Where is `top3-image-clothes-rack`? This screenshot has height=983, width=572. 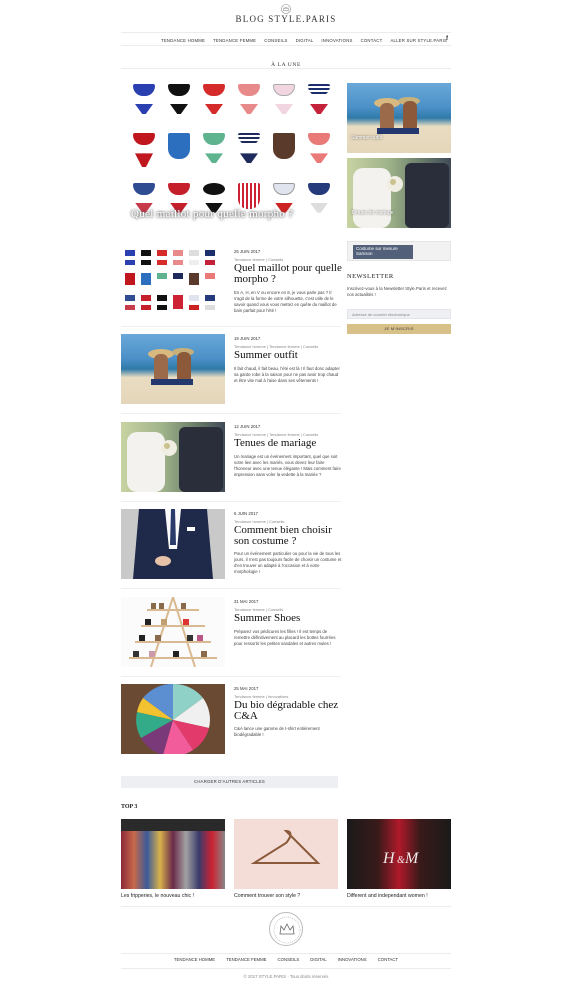
top3-image-clothes-rack is located at coordinates (173, 854).